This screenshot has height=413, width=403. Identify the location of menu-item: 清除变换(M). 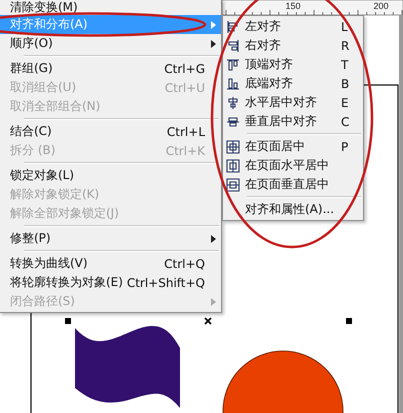
(110, 7).